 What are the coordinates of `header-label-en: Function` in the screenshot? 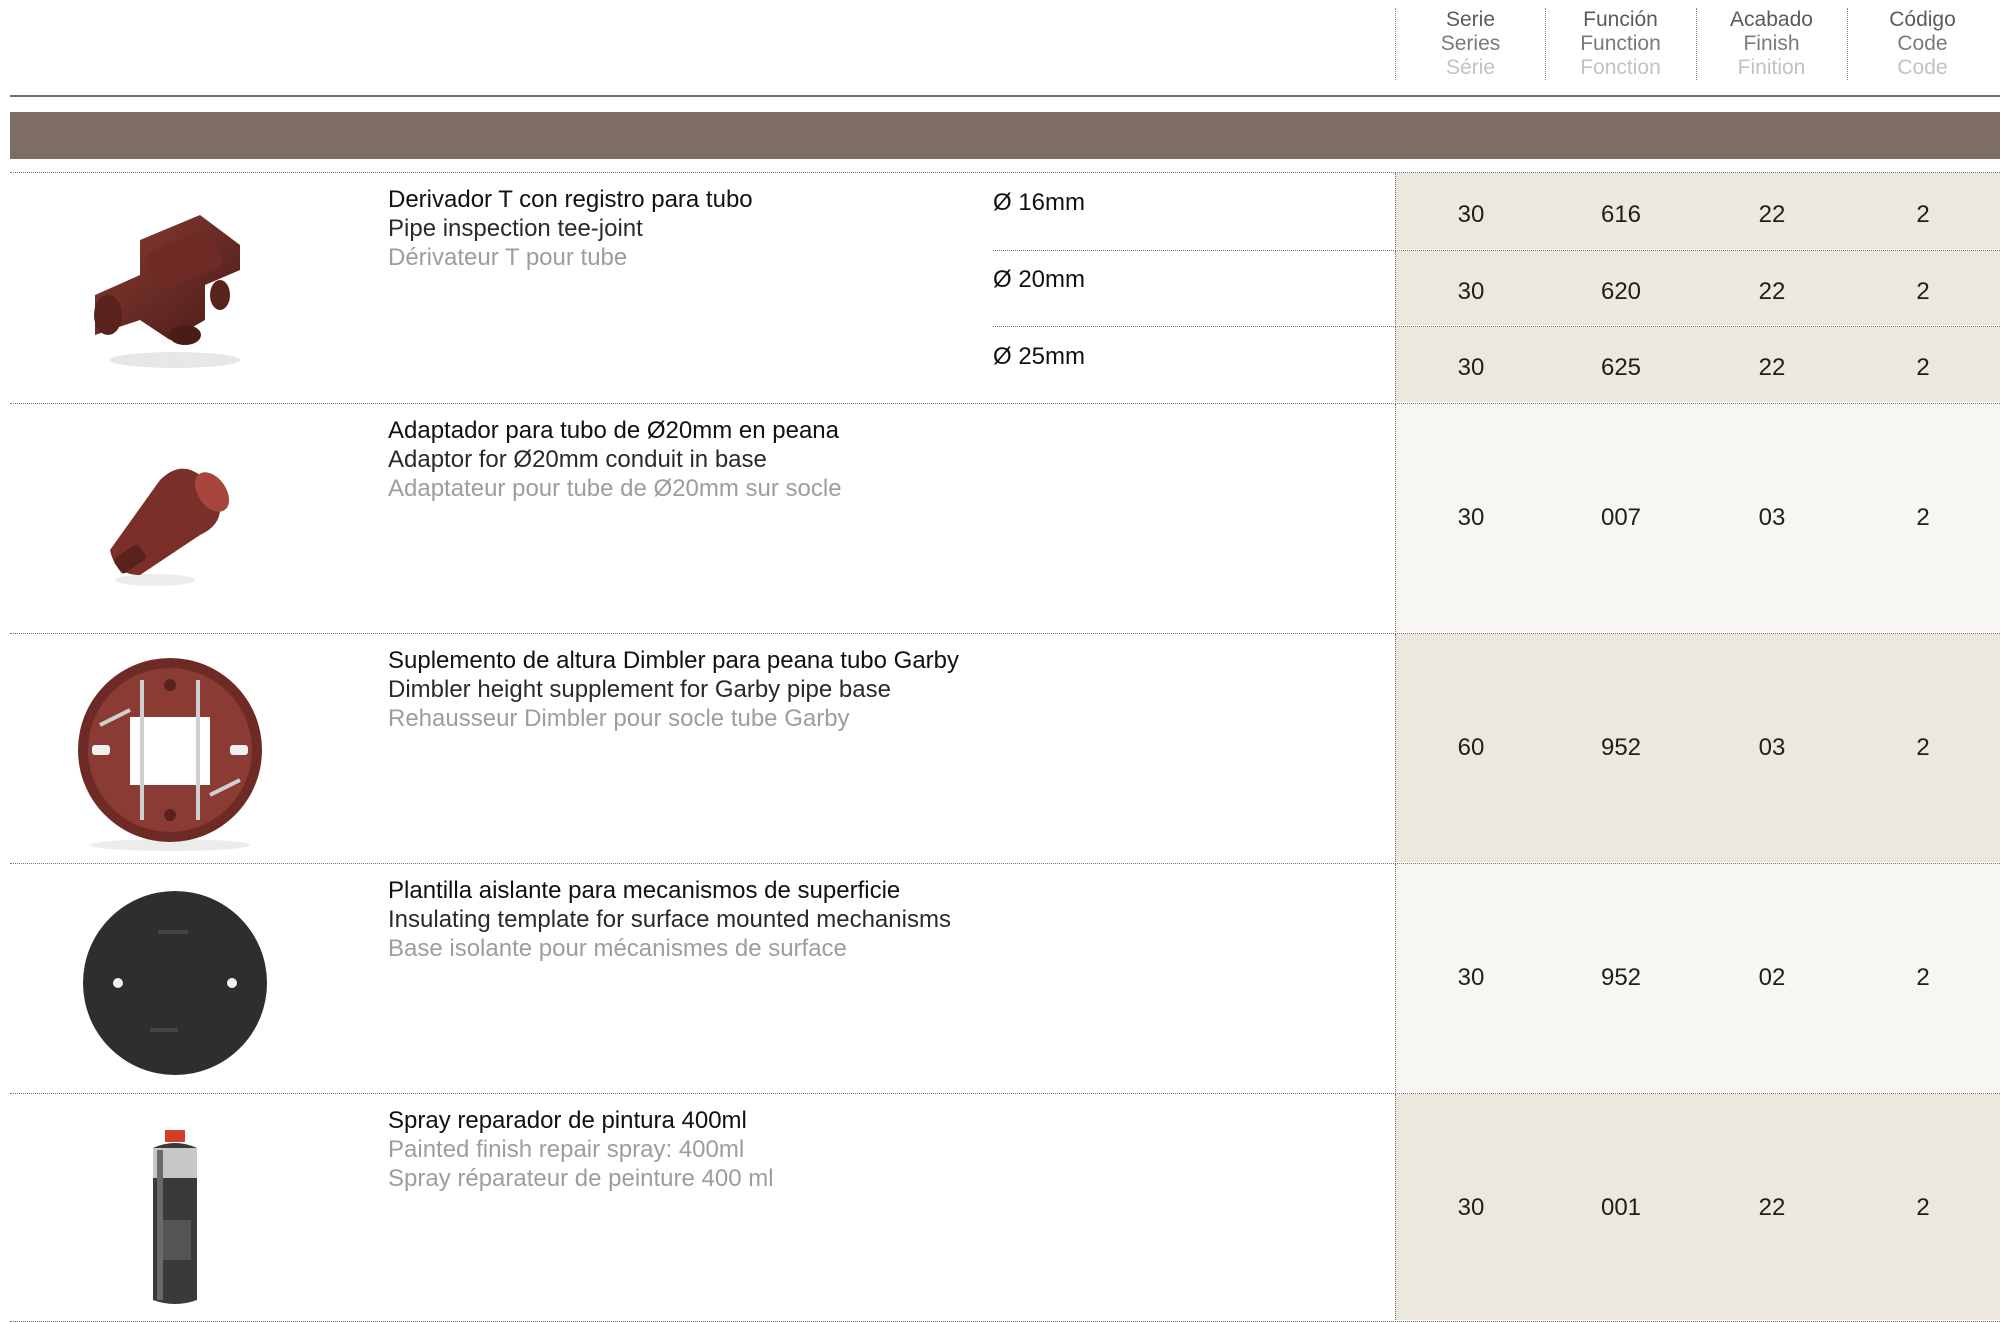 It's located at (1620, 43).